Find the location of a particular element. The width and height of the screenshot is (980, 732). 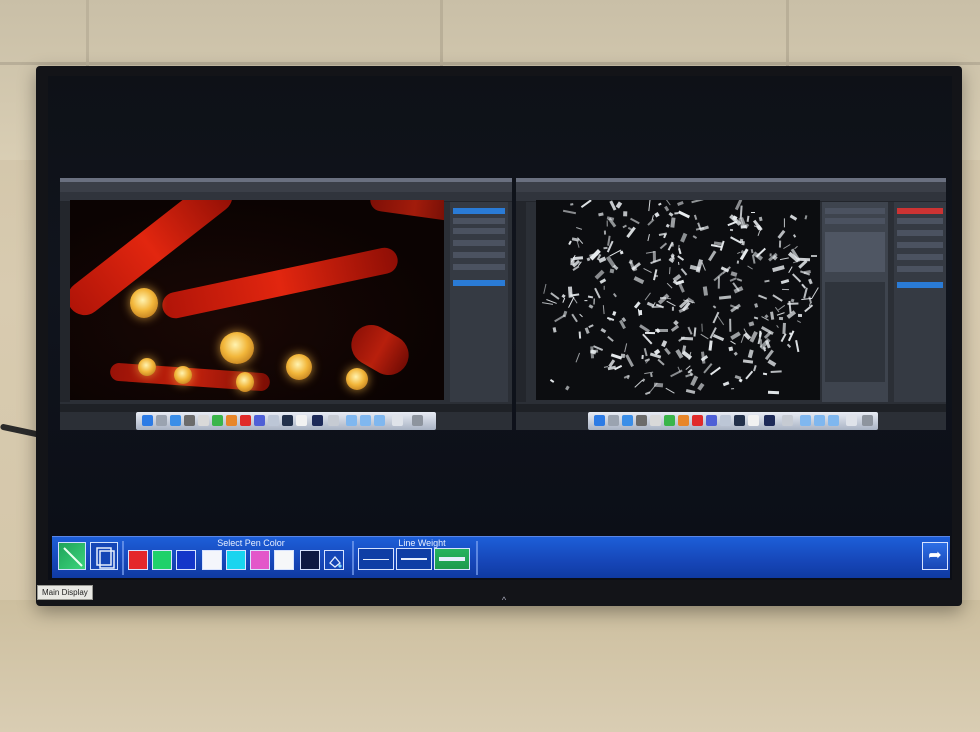

menu-bar is located at coordinates (731, 187).